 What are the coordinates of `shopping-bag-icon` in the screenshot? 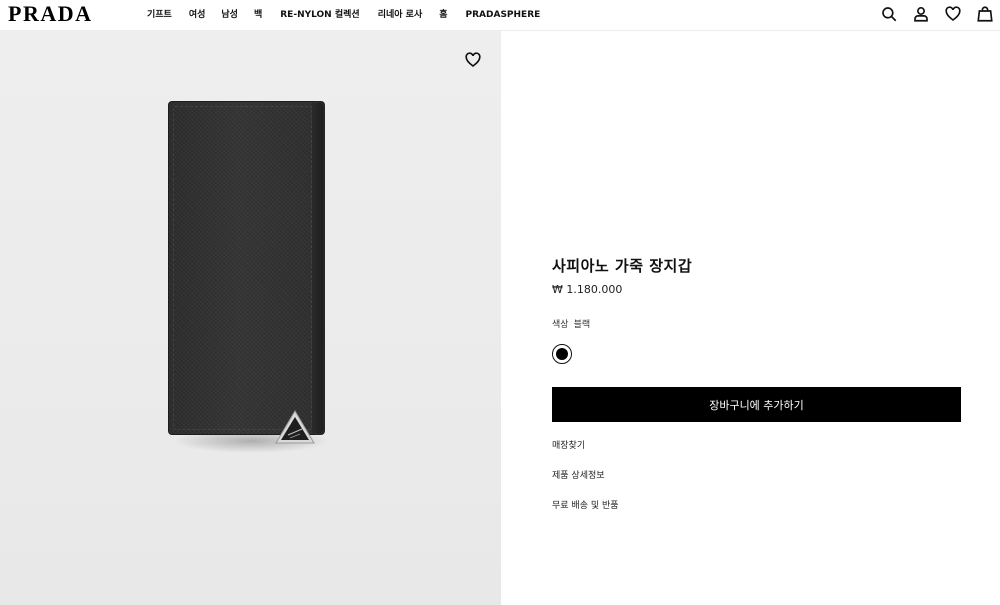 It's located at (985, 14).